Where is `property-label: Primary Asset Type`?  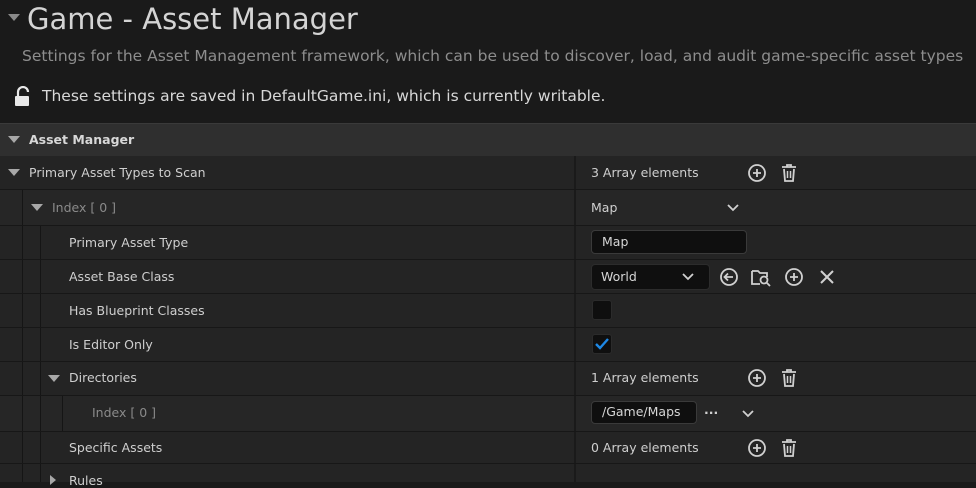 property-label: Primary Asset Type is located at coordinates (129, 242).